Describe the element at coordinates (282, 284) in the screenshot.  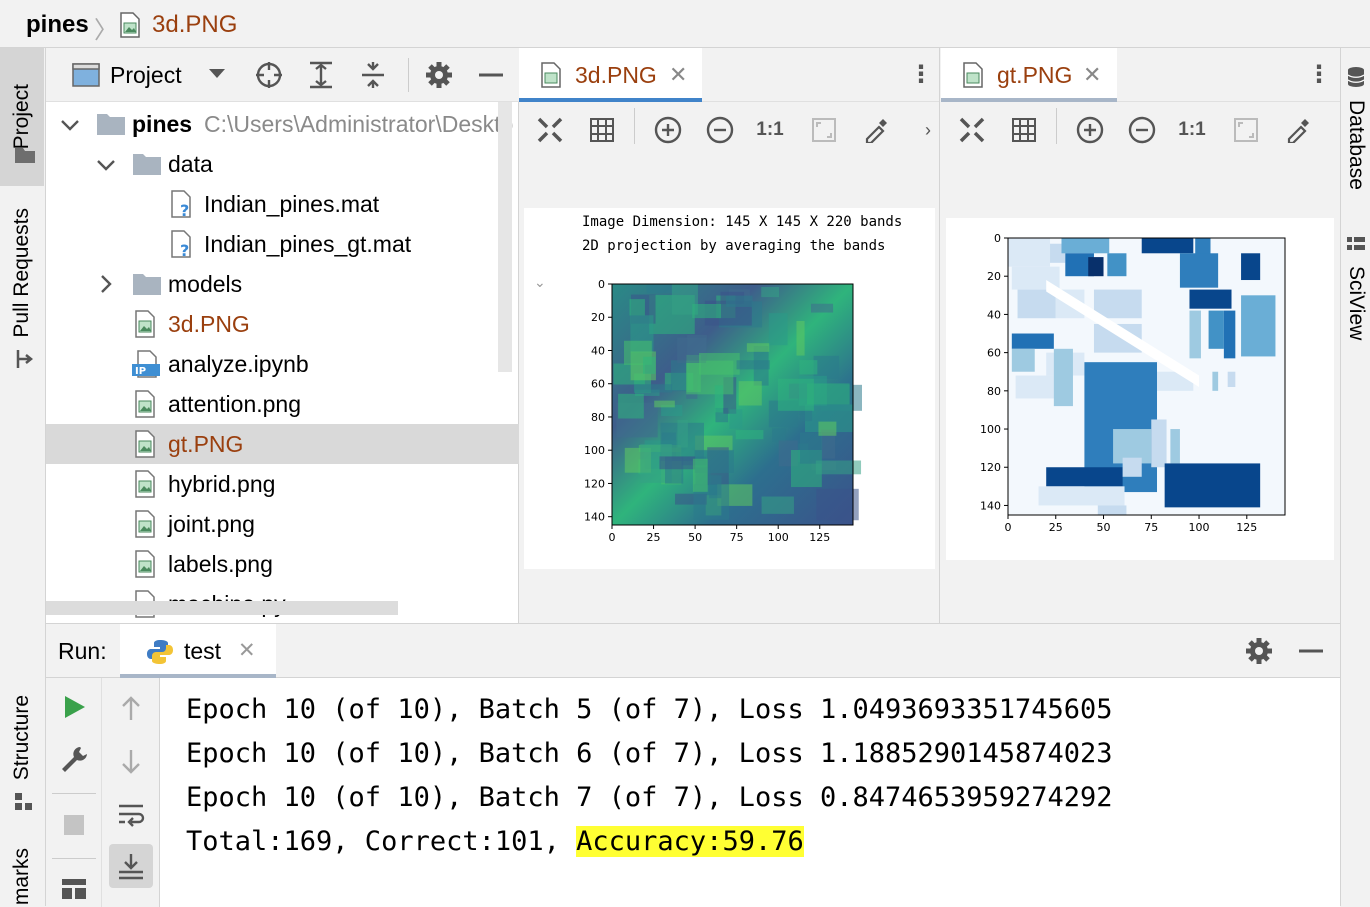
I see `tree-item-models: models` at that location.